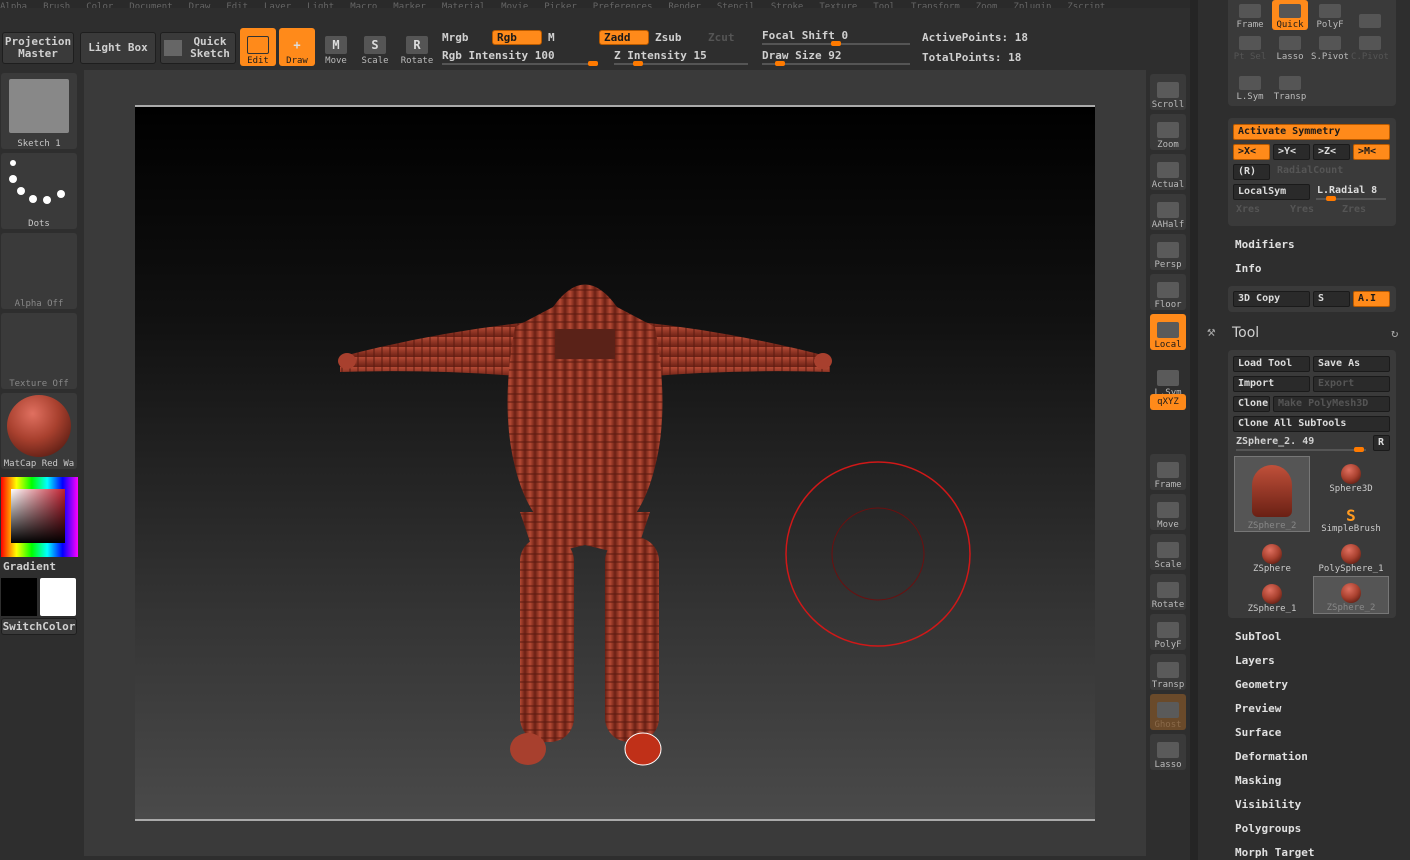 The image size is (1410, 860). I want to click on zadd-button: Zadd, so click(624, 37).